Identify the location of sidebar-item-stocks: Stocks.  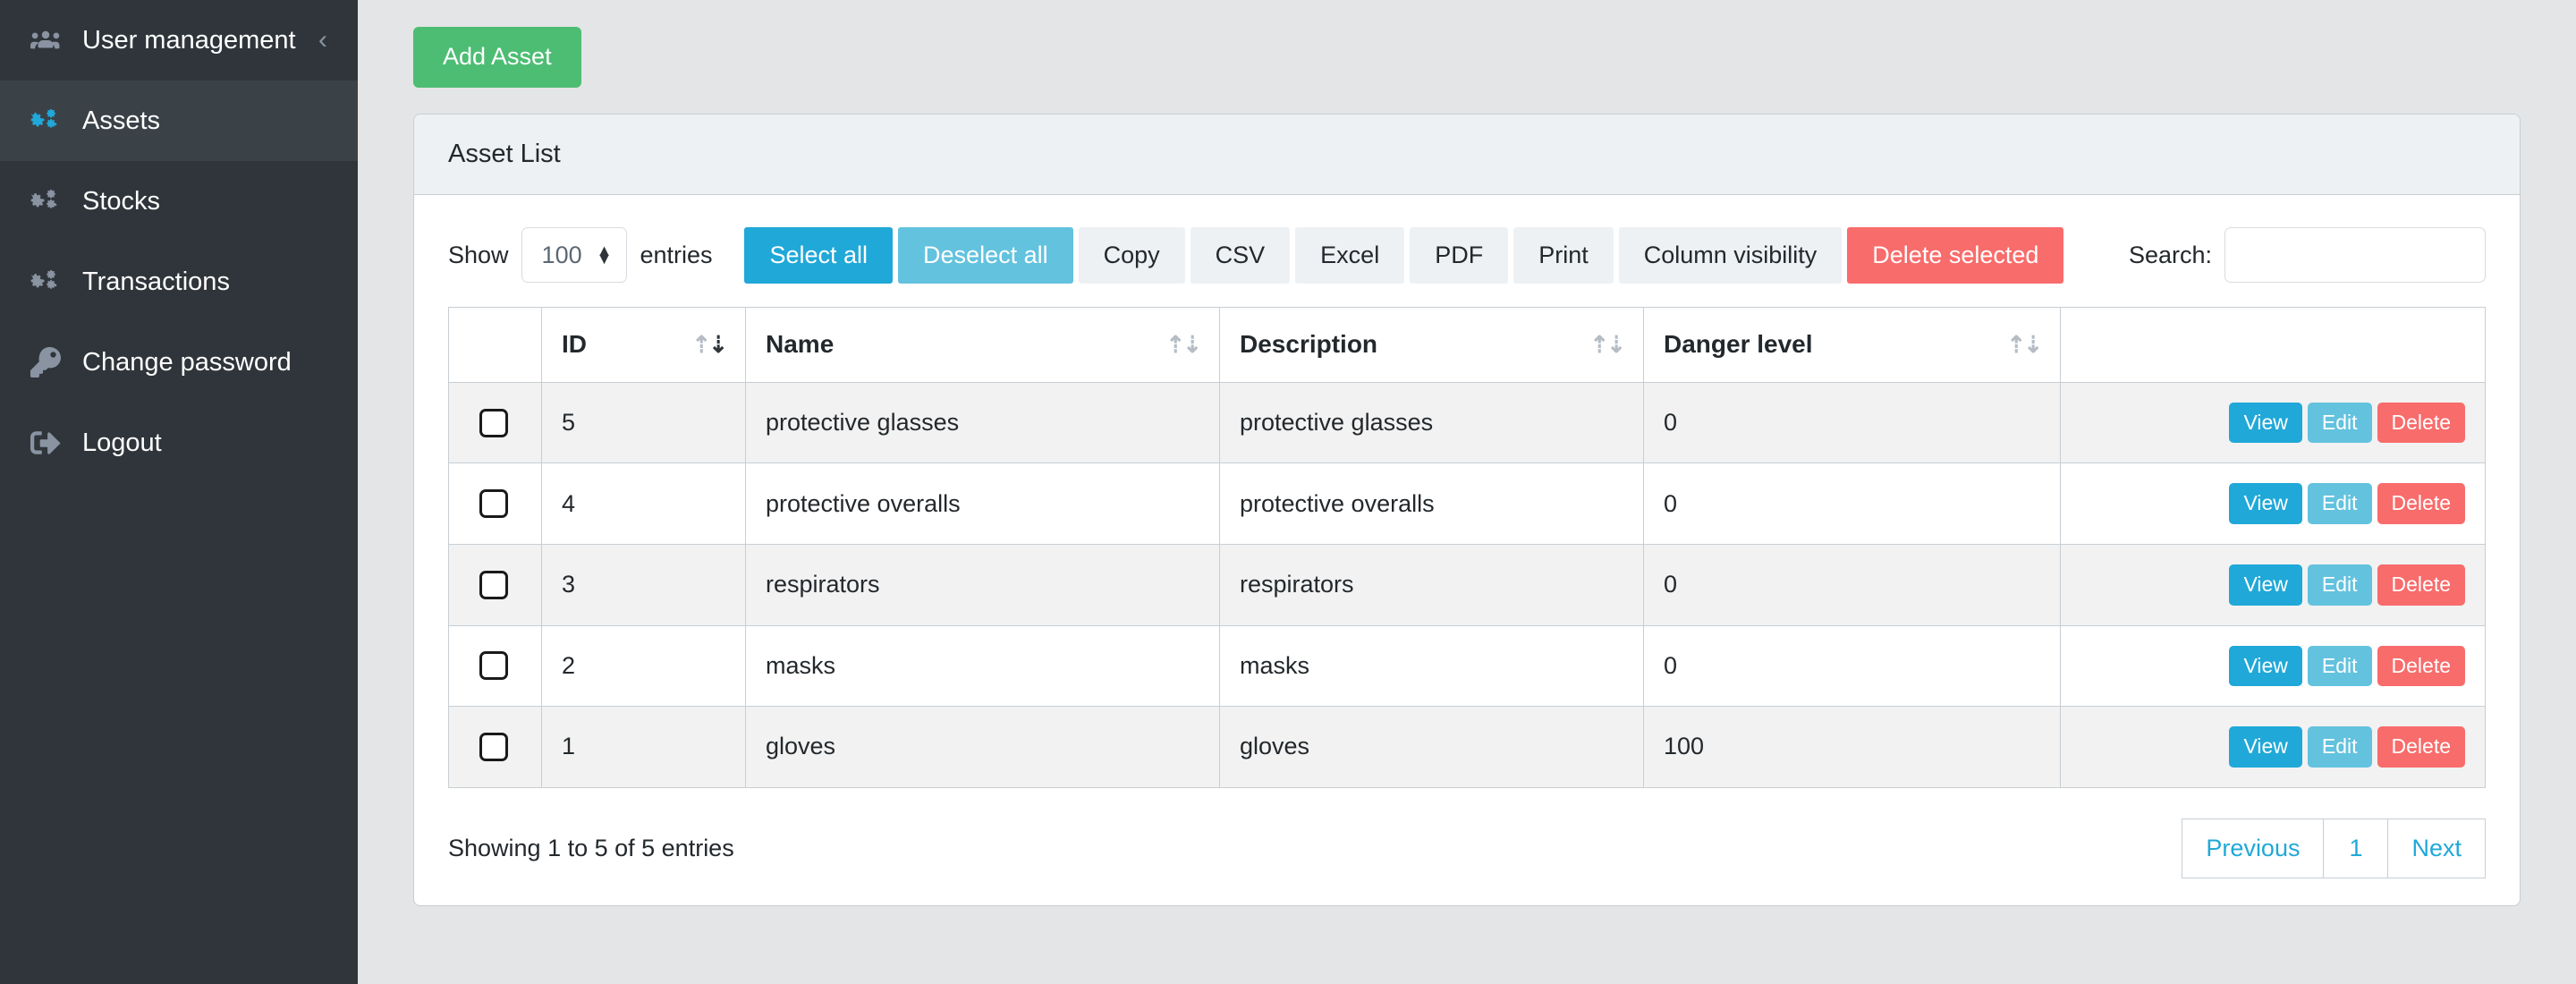
(179, 201).